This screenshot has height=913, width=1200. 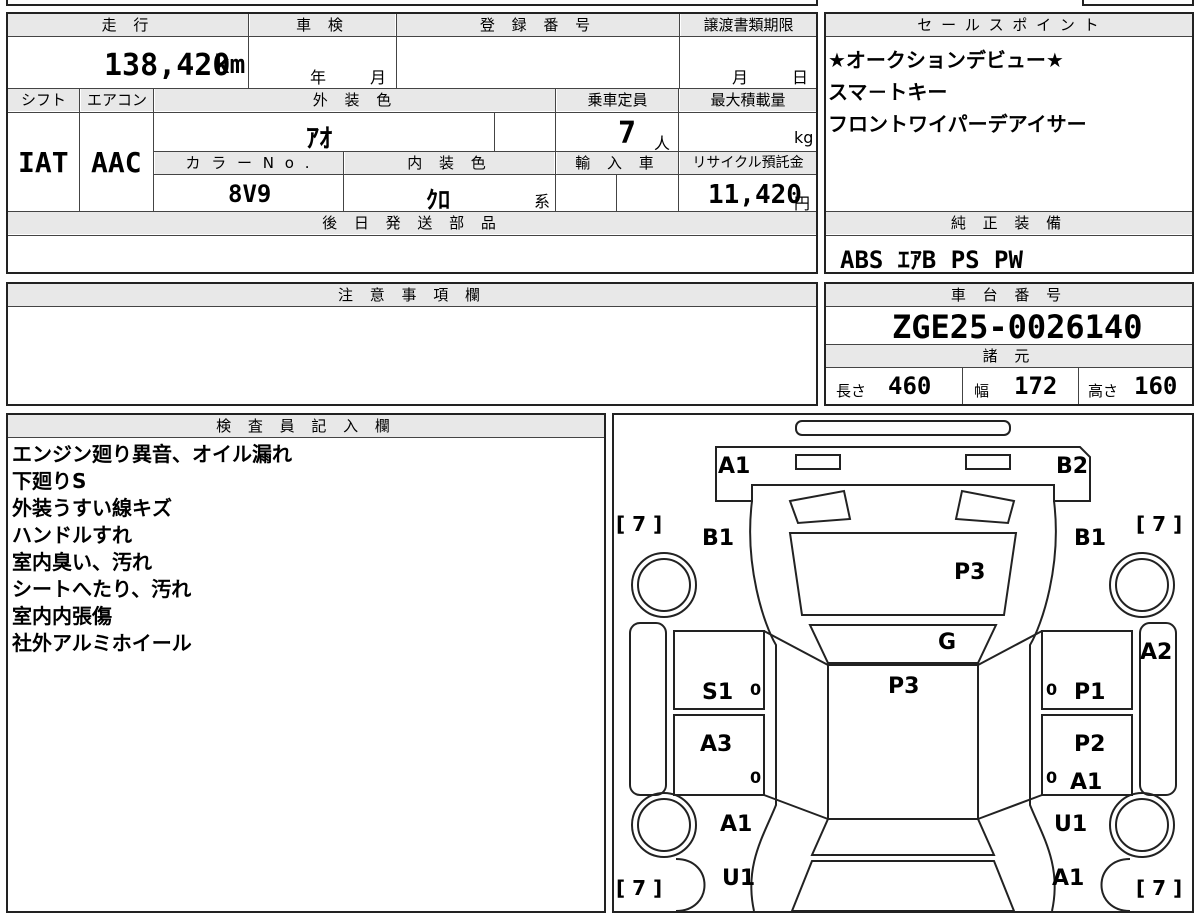 I want to click on diagram-mark: B2, so click(x=1072, y=466).